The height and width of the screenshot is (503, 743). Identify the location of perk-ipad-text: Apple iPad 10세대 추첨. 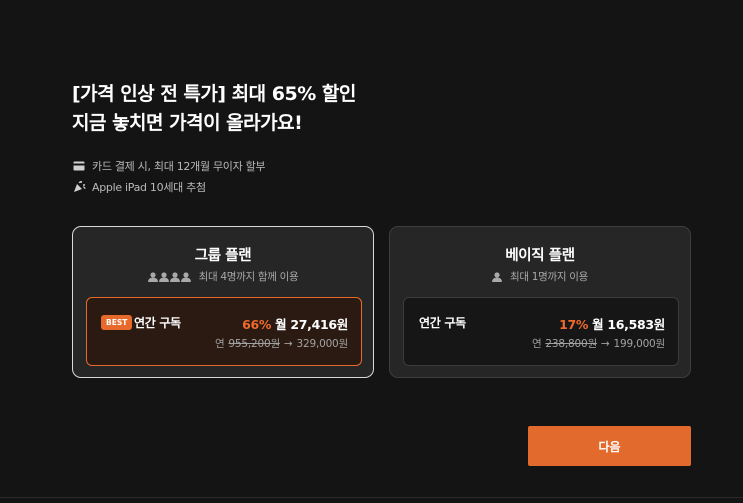
(149, 187).